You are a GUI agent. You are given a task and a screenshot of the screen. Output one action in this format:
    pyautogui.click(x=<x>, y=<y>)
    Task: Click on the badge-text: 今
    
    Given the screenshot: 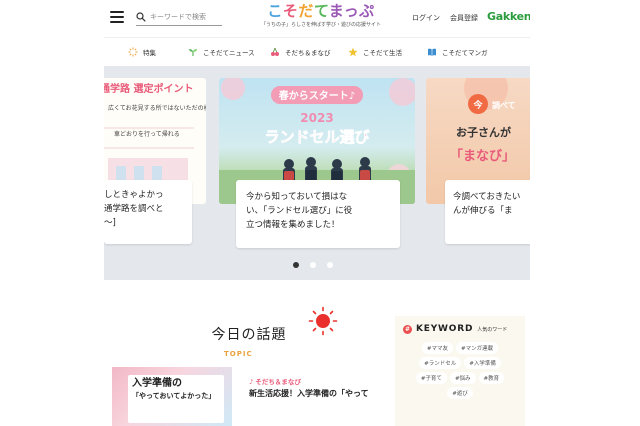 What is the action you would take?
    pyautogui.click(x=477, y=105)
    